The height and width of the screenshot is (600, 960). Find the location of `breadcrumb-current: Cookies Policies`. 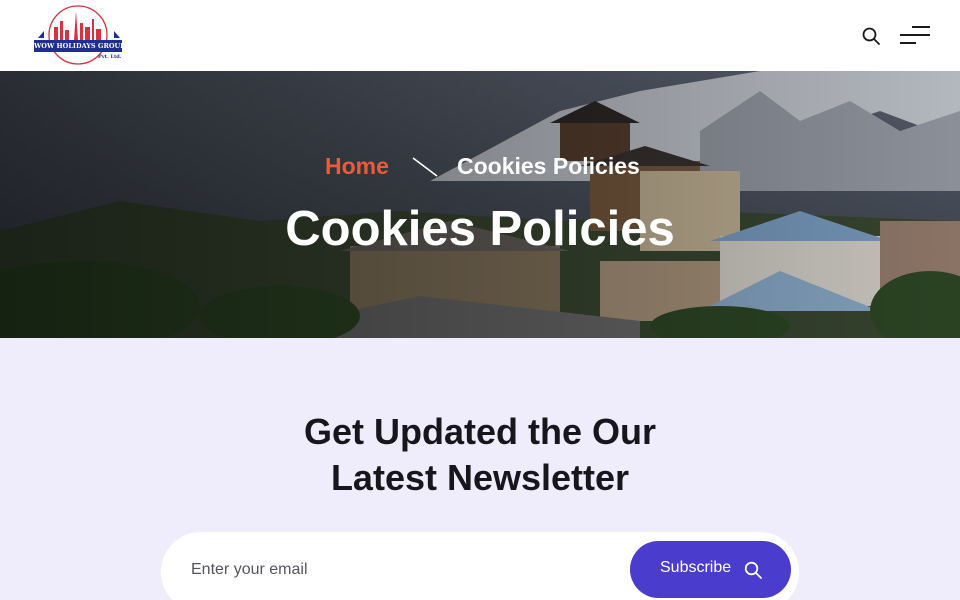

breadcrumb-current: Cookies Policies is located at coordinates (548, 166).